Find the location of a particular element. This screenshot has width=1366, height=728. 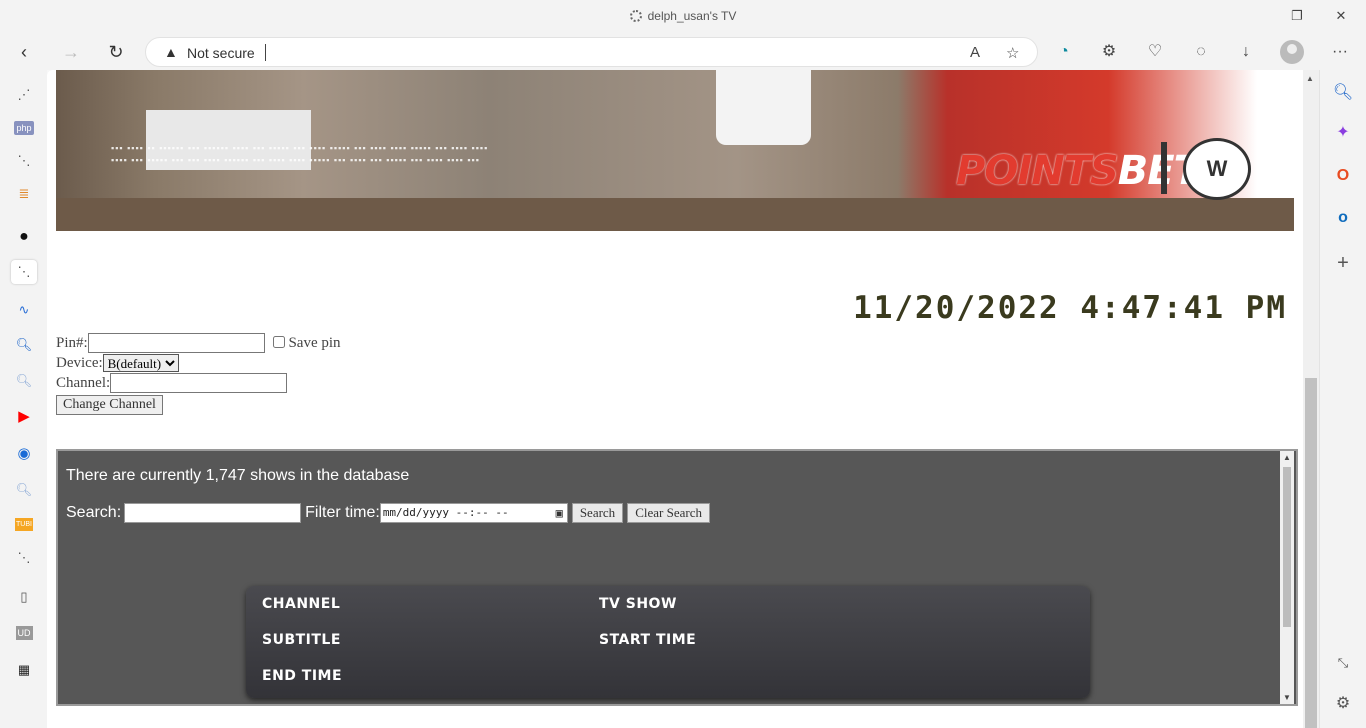

file-icon: ▯ is located at coordinates (24, 597).